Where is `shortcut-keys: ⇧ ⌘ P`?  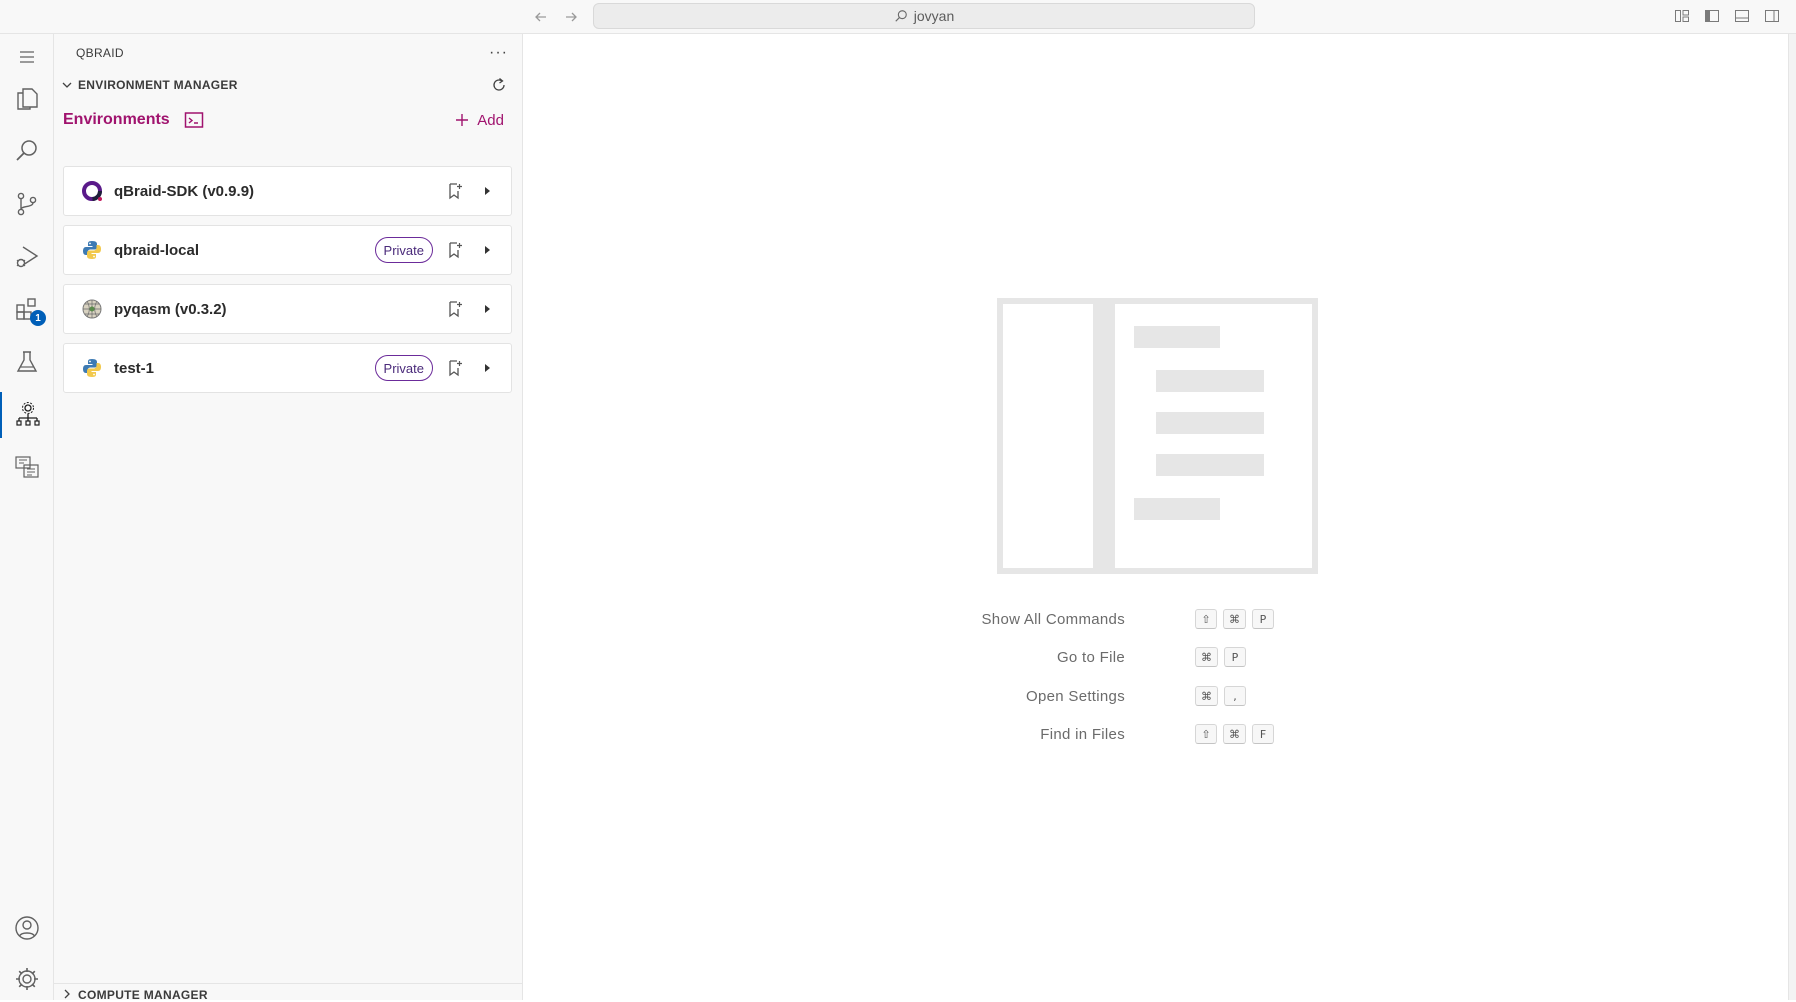 shortcut-keys: ⇧ ⌘ P is located at coordinates (1234, 619).